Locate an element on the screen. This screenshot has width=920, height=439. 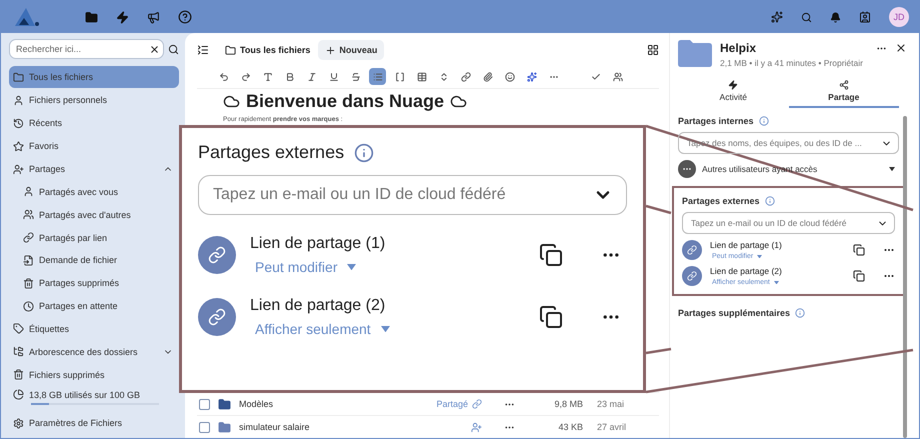
sidebar-item: Arborescence des dossiers is located at coordinates (94, 351).